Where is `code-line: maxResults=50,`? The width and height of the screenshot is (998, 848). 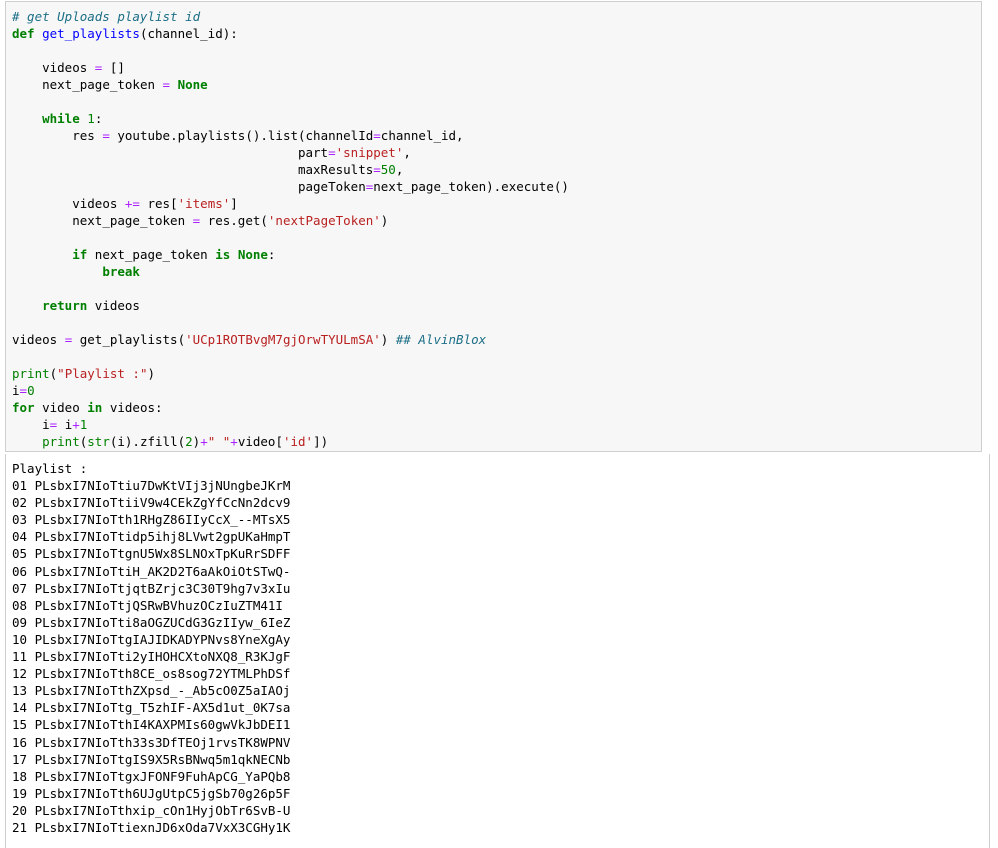 code-line: maxResults=50, is located at coordinates (290, 169).